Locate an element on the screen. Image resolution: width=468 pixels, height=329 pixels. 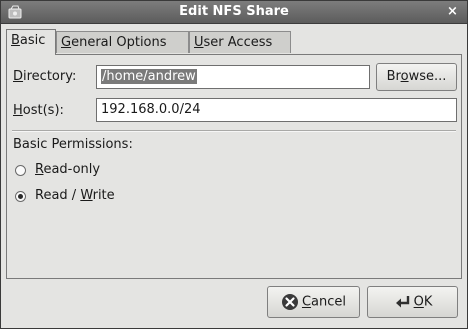
ok-label-mnemonic: O is located at coordinates (418, 302).